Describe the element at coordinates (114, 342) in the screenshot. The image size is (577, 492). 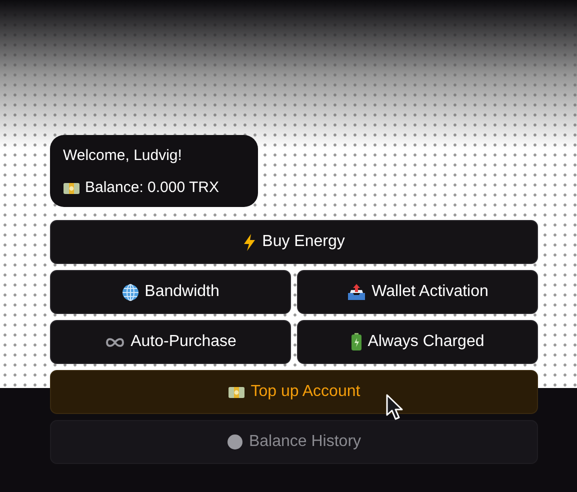
I see `infinity-icon` at that location.